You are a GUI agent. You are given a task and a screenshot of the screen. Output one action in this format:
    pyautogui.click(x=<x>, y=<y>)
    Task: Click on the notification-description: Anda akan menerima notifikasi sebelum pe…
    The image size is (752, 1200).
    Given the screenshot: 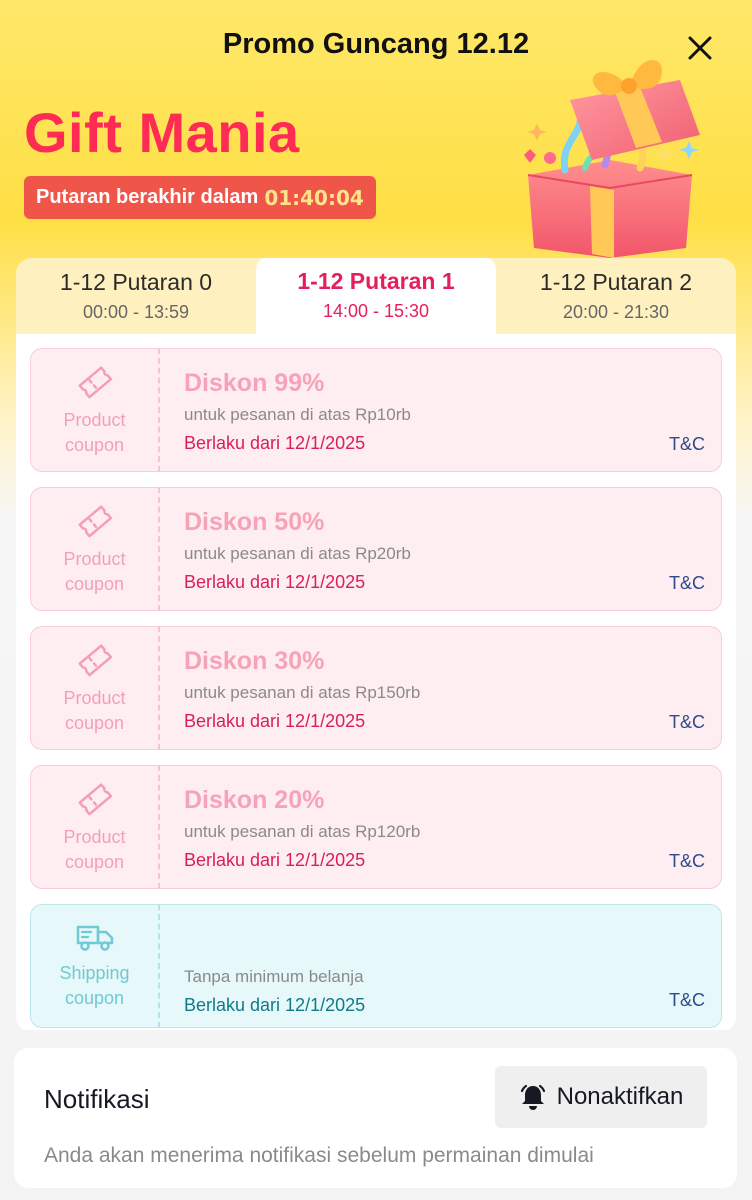 What is the action you would take?
    pyautogui.click(x=319, y=1155)
    